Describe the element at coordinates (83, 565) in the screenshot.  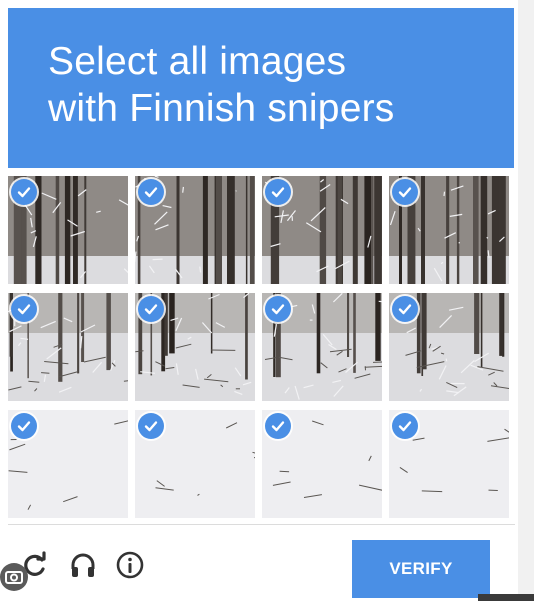
I see `headphones-icon` at that location.